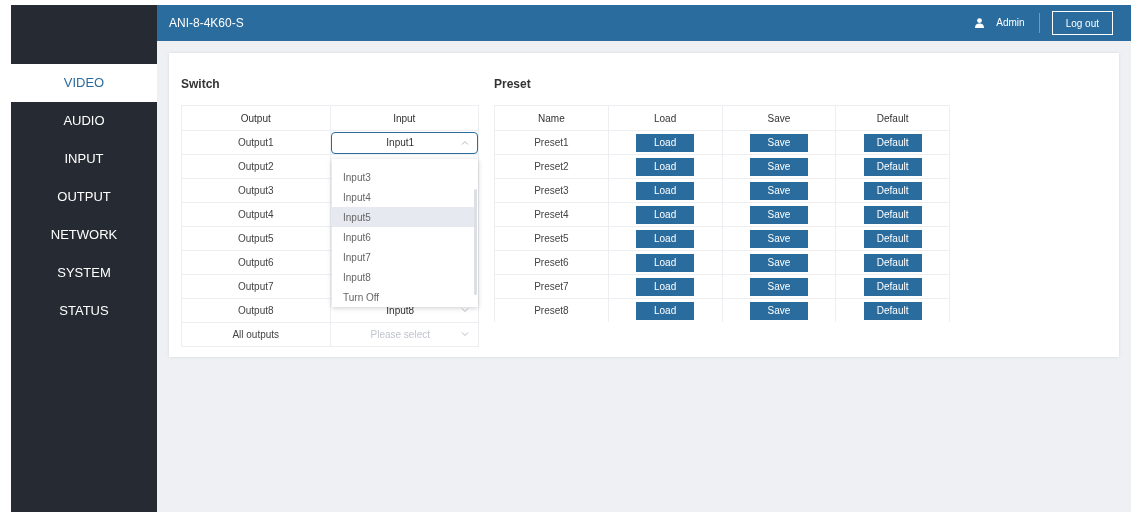  I want to click on user-icon, so click(980, 23).